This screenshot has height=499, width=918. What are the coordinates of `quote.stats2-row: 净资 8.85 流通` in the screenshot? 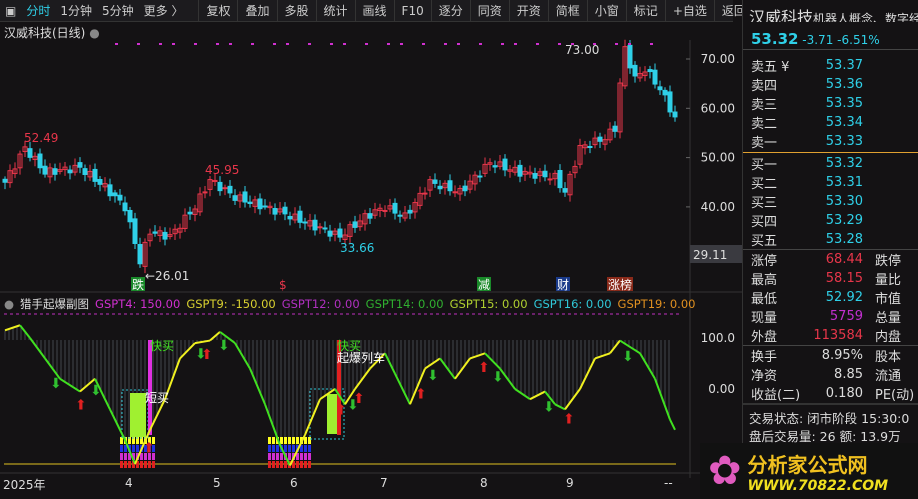 It's located at (830, 374).